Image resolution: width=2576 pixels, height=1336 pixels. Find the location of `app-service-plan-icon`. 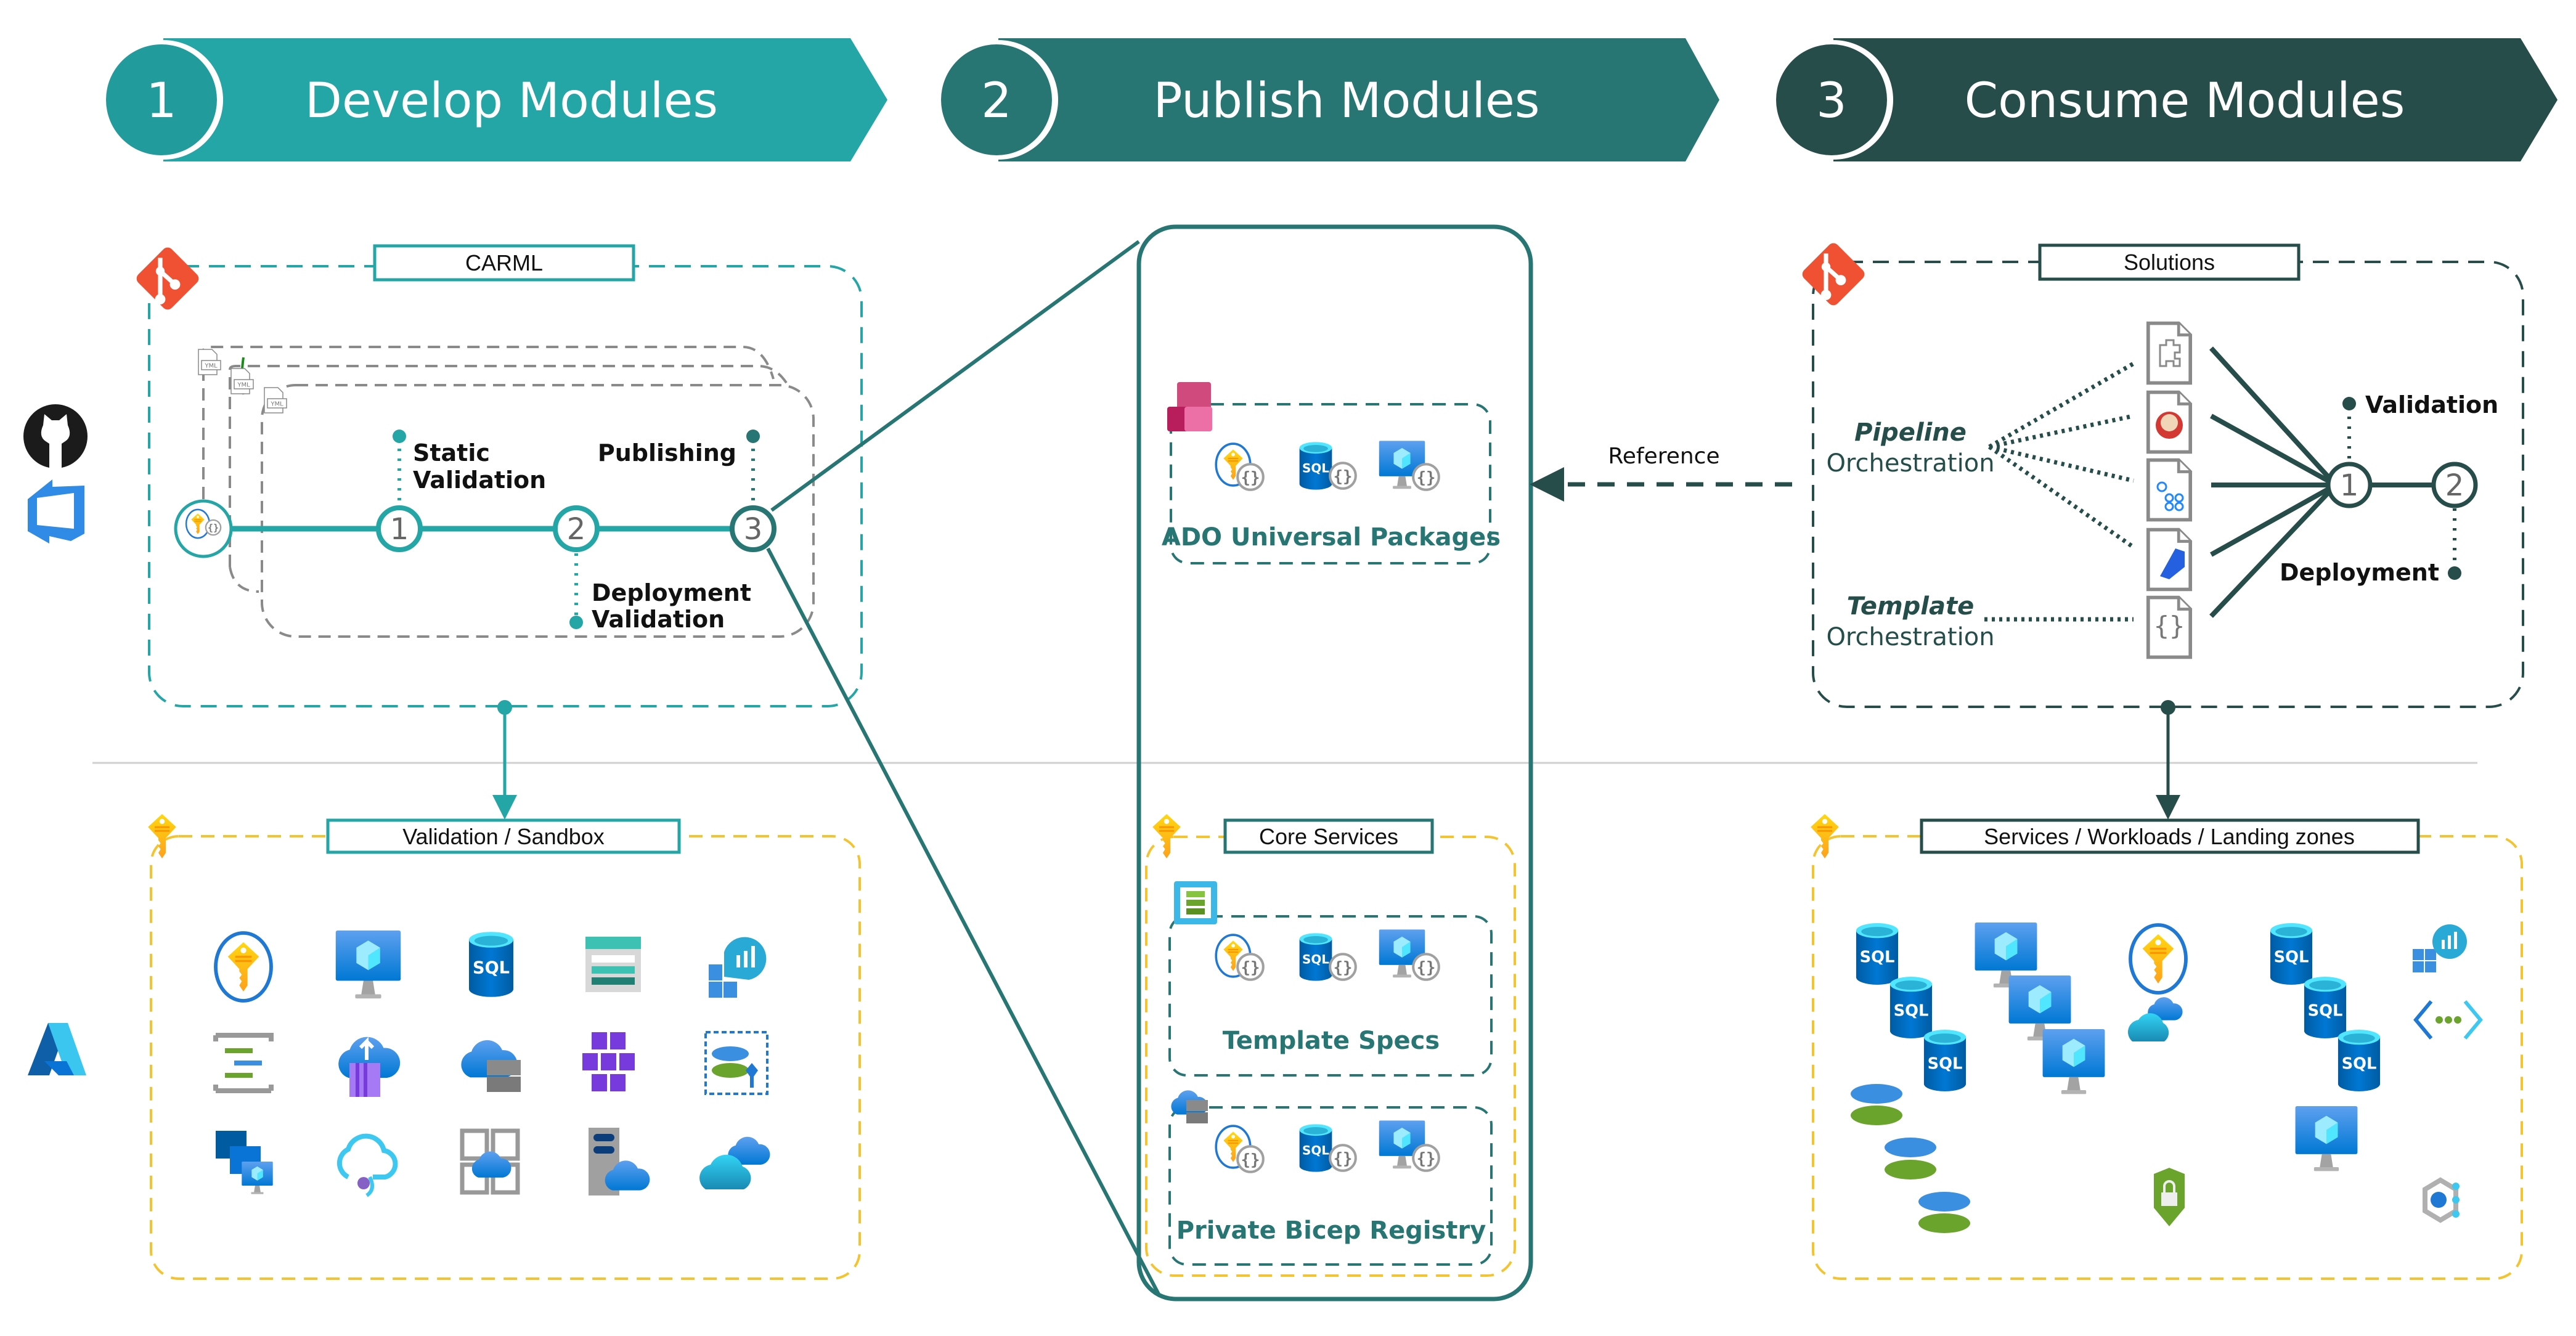

app-service-plan-icon is located at coordinates (490, 1161).